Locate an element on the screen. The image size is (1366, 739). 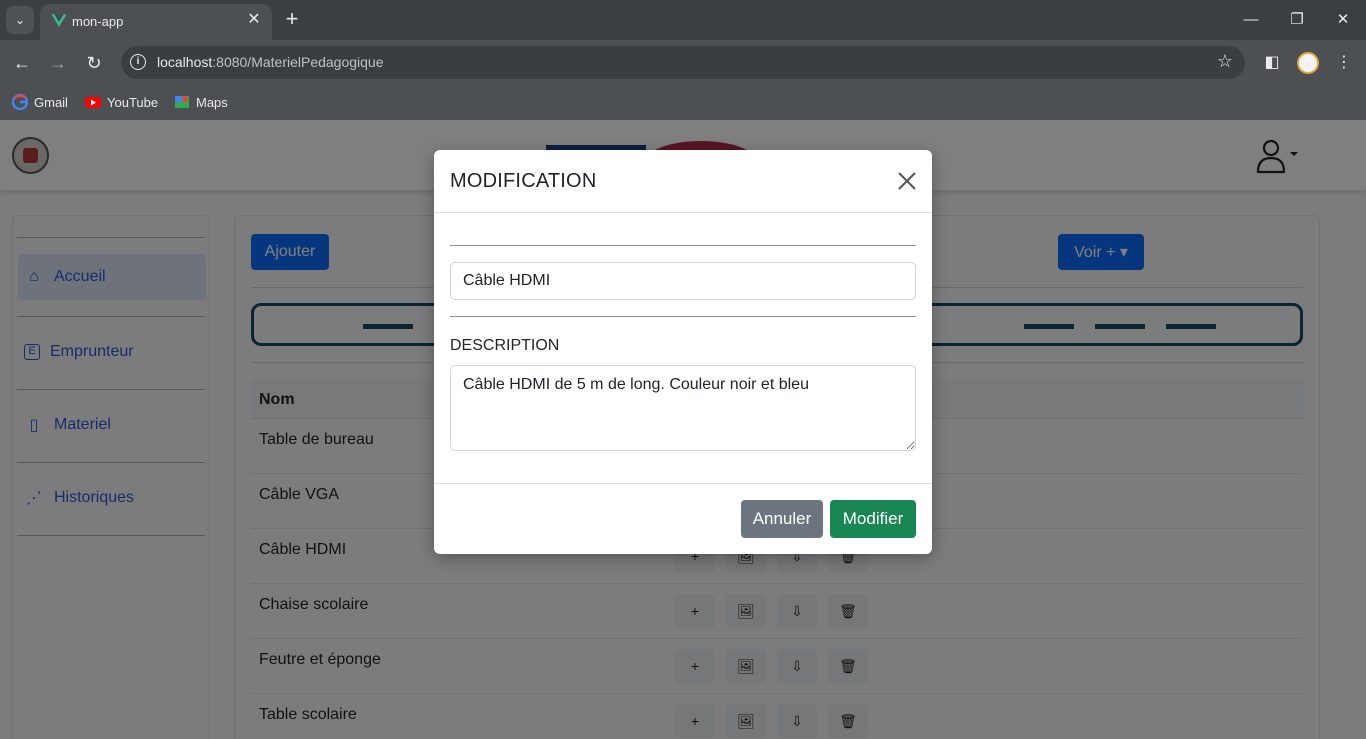
browser-menu-icon: ⋮ is located at coordinates (1344, 63).